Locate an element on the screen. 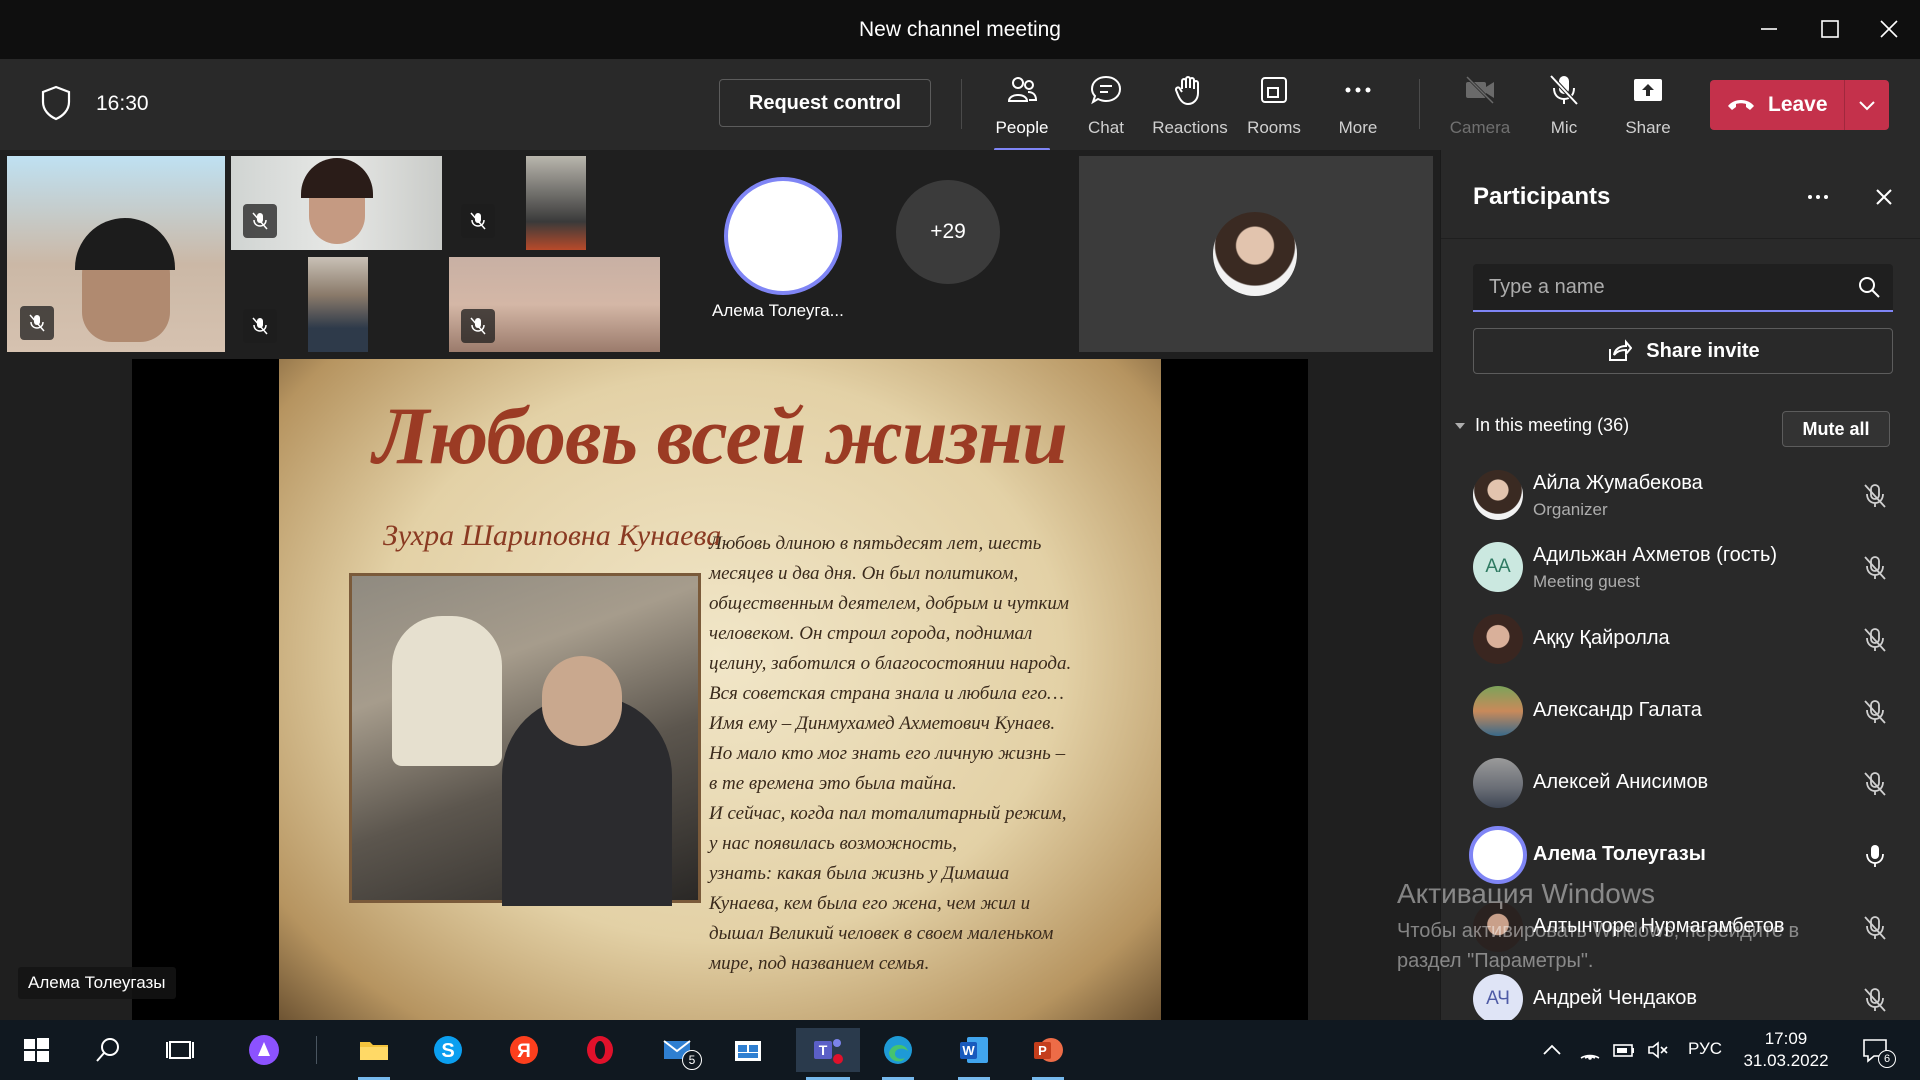 This screenshot has width=1920, height=1080. leave-button: Leave is located at coordinates (1777, 105).